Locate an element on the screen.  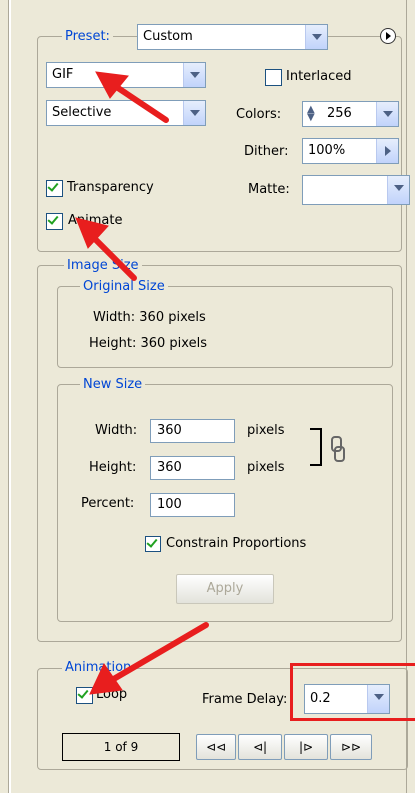
first-frame-icon: ⊲⊲ is located at coordinates (216, 747).